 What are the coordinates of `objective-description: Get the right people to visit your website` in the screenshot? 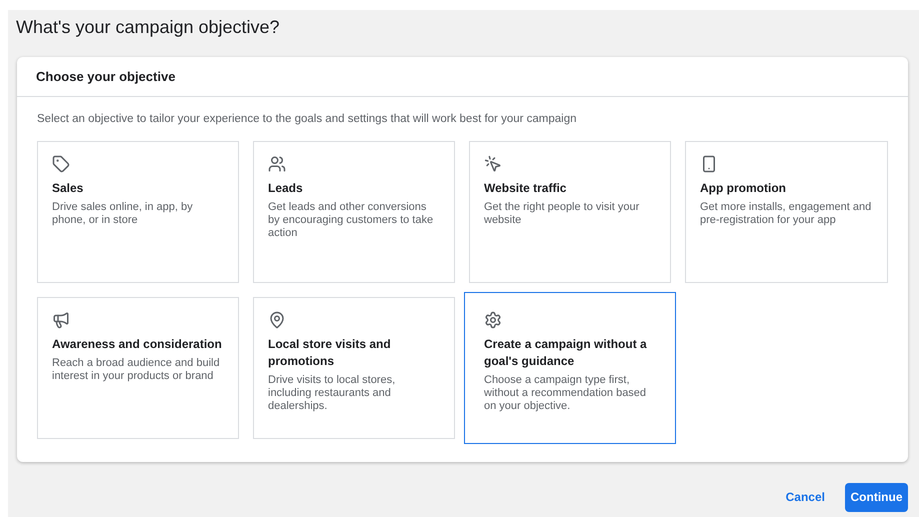 It's located at (562, 214).